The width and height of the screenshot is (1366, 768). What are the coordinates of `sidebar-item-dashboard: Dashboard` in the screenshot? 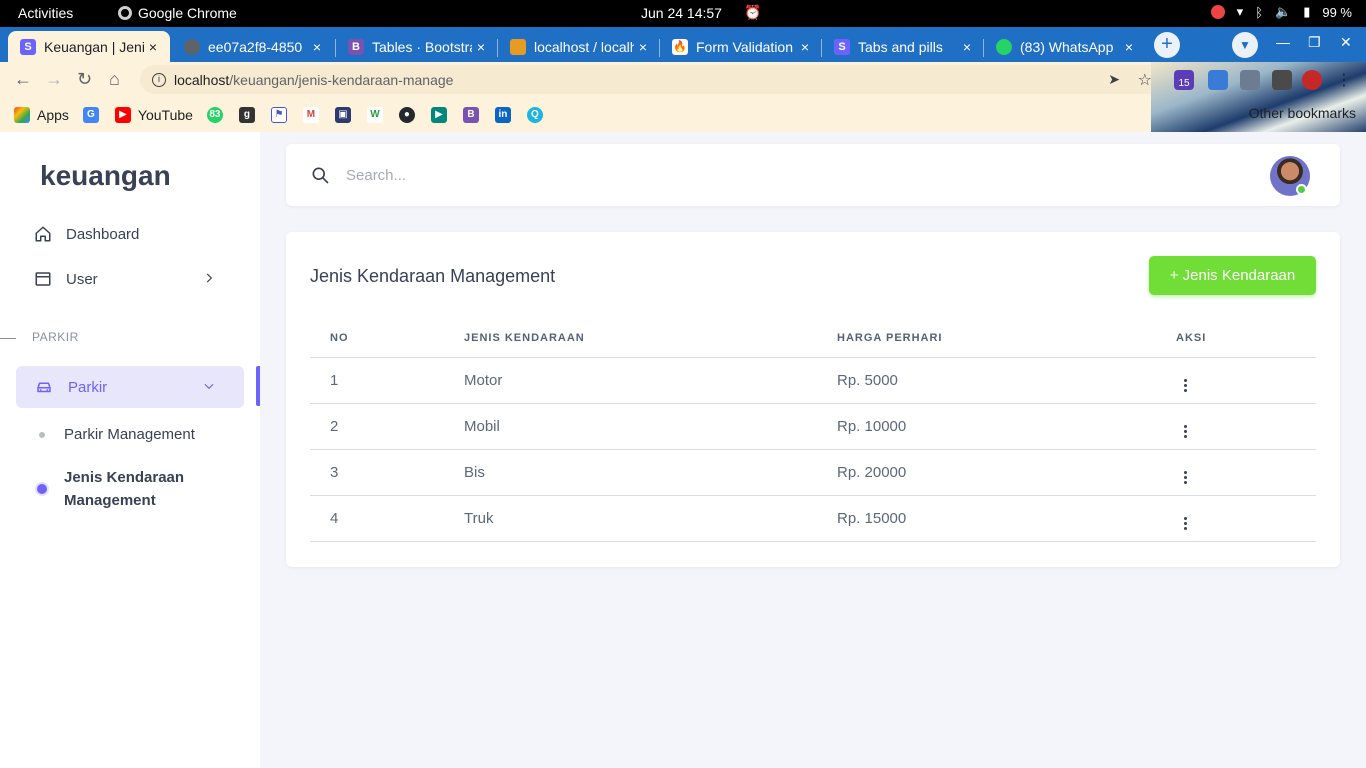 It's located at (130, 234).